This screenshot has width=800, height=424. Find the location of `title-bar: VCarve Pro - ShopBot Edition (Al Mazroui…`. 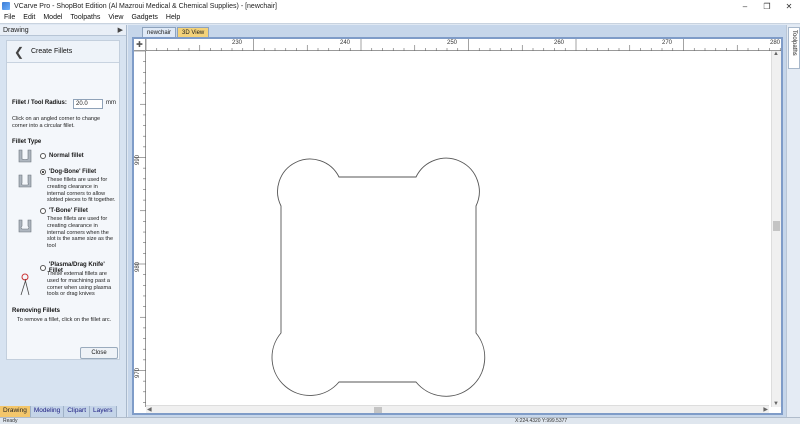

title-bar: VCarve Pro - ShopBot Edition (Al Mazroui… is located at coordinates (400, 6).